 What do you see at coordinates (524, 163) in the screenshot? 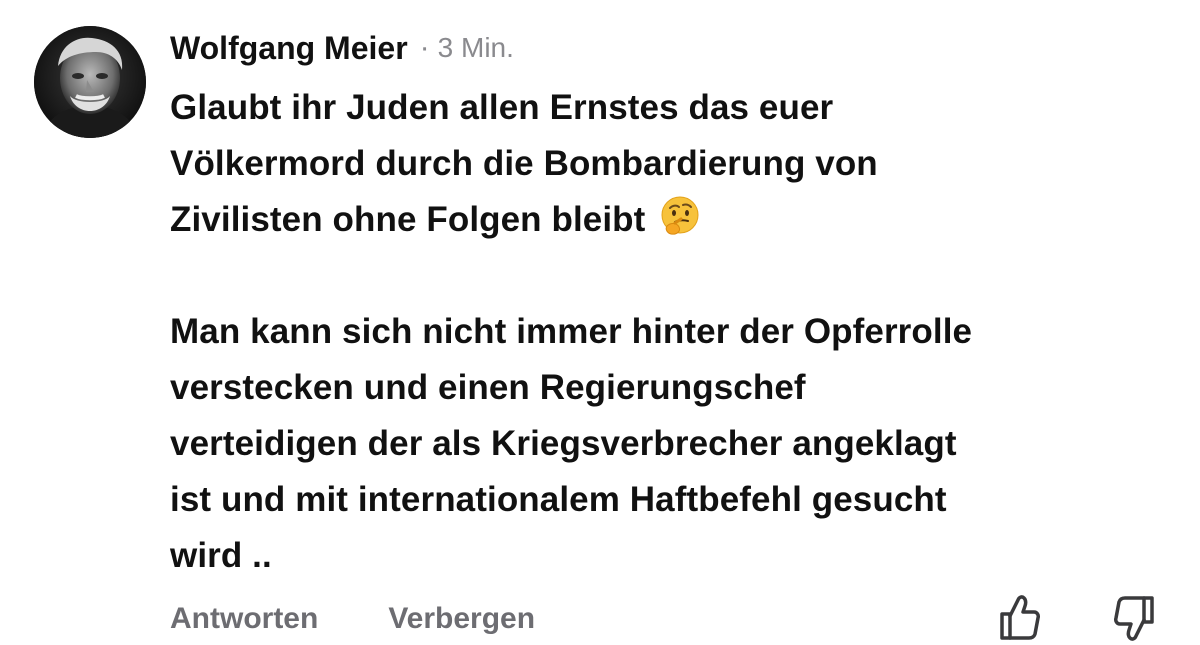
I see `comment-line: Völkermord durch die Bombardierung von` at bounding box center [524, 163].